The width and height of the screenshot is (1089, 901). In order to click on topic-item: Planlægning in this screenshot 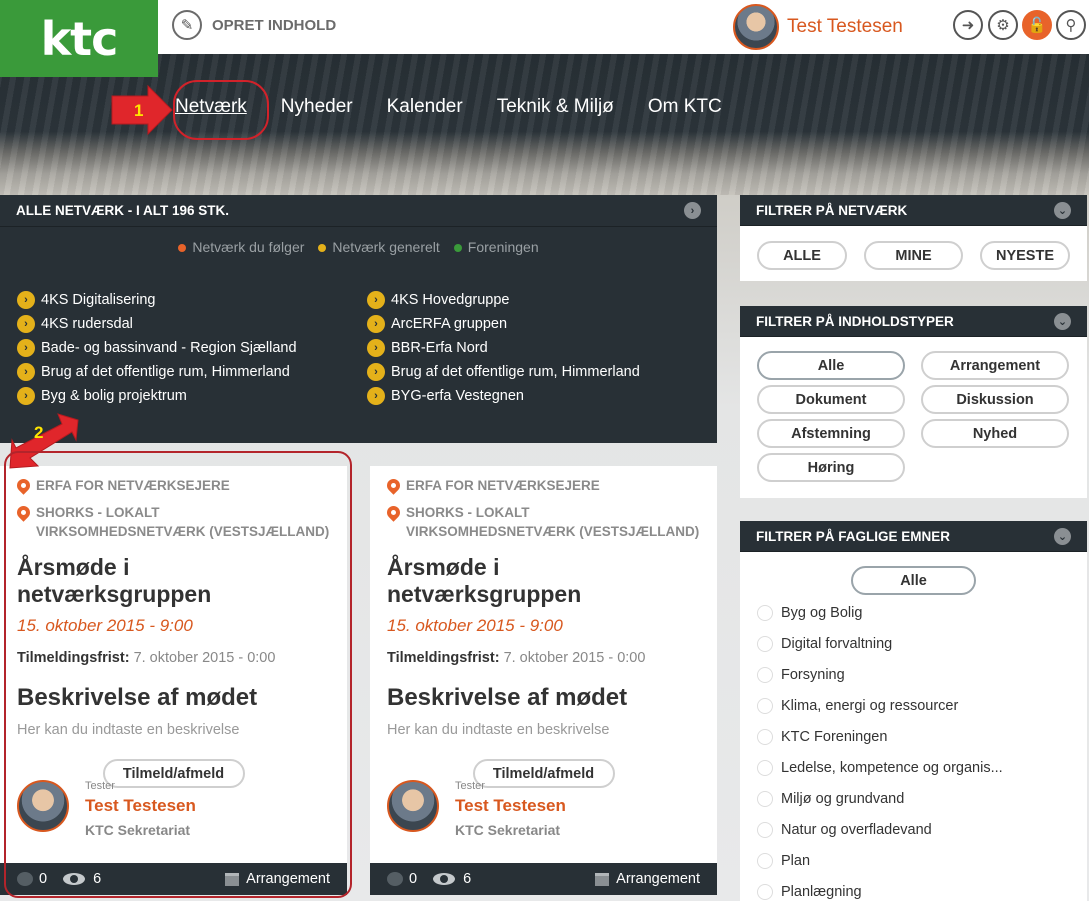, I will do `click(913, 888)`.